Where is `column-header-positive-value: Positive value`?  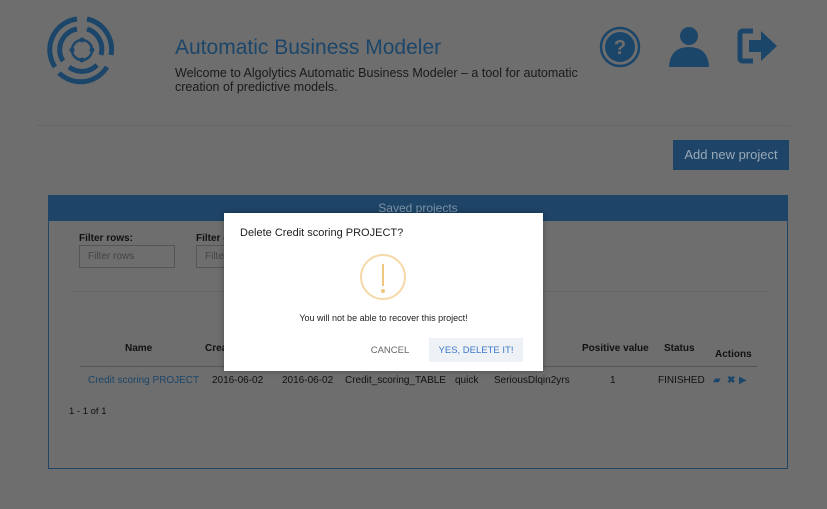
column-header-positive-value: Positive value is located at coordinates (615, 348).